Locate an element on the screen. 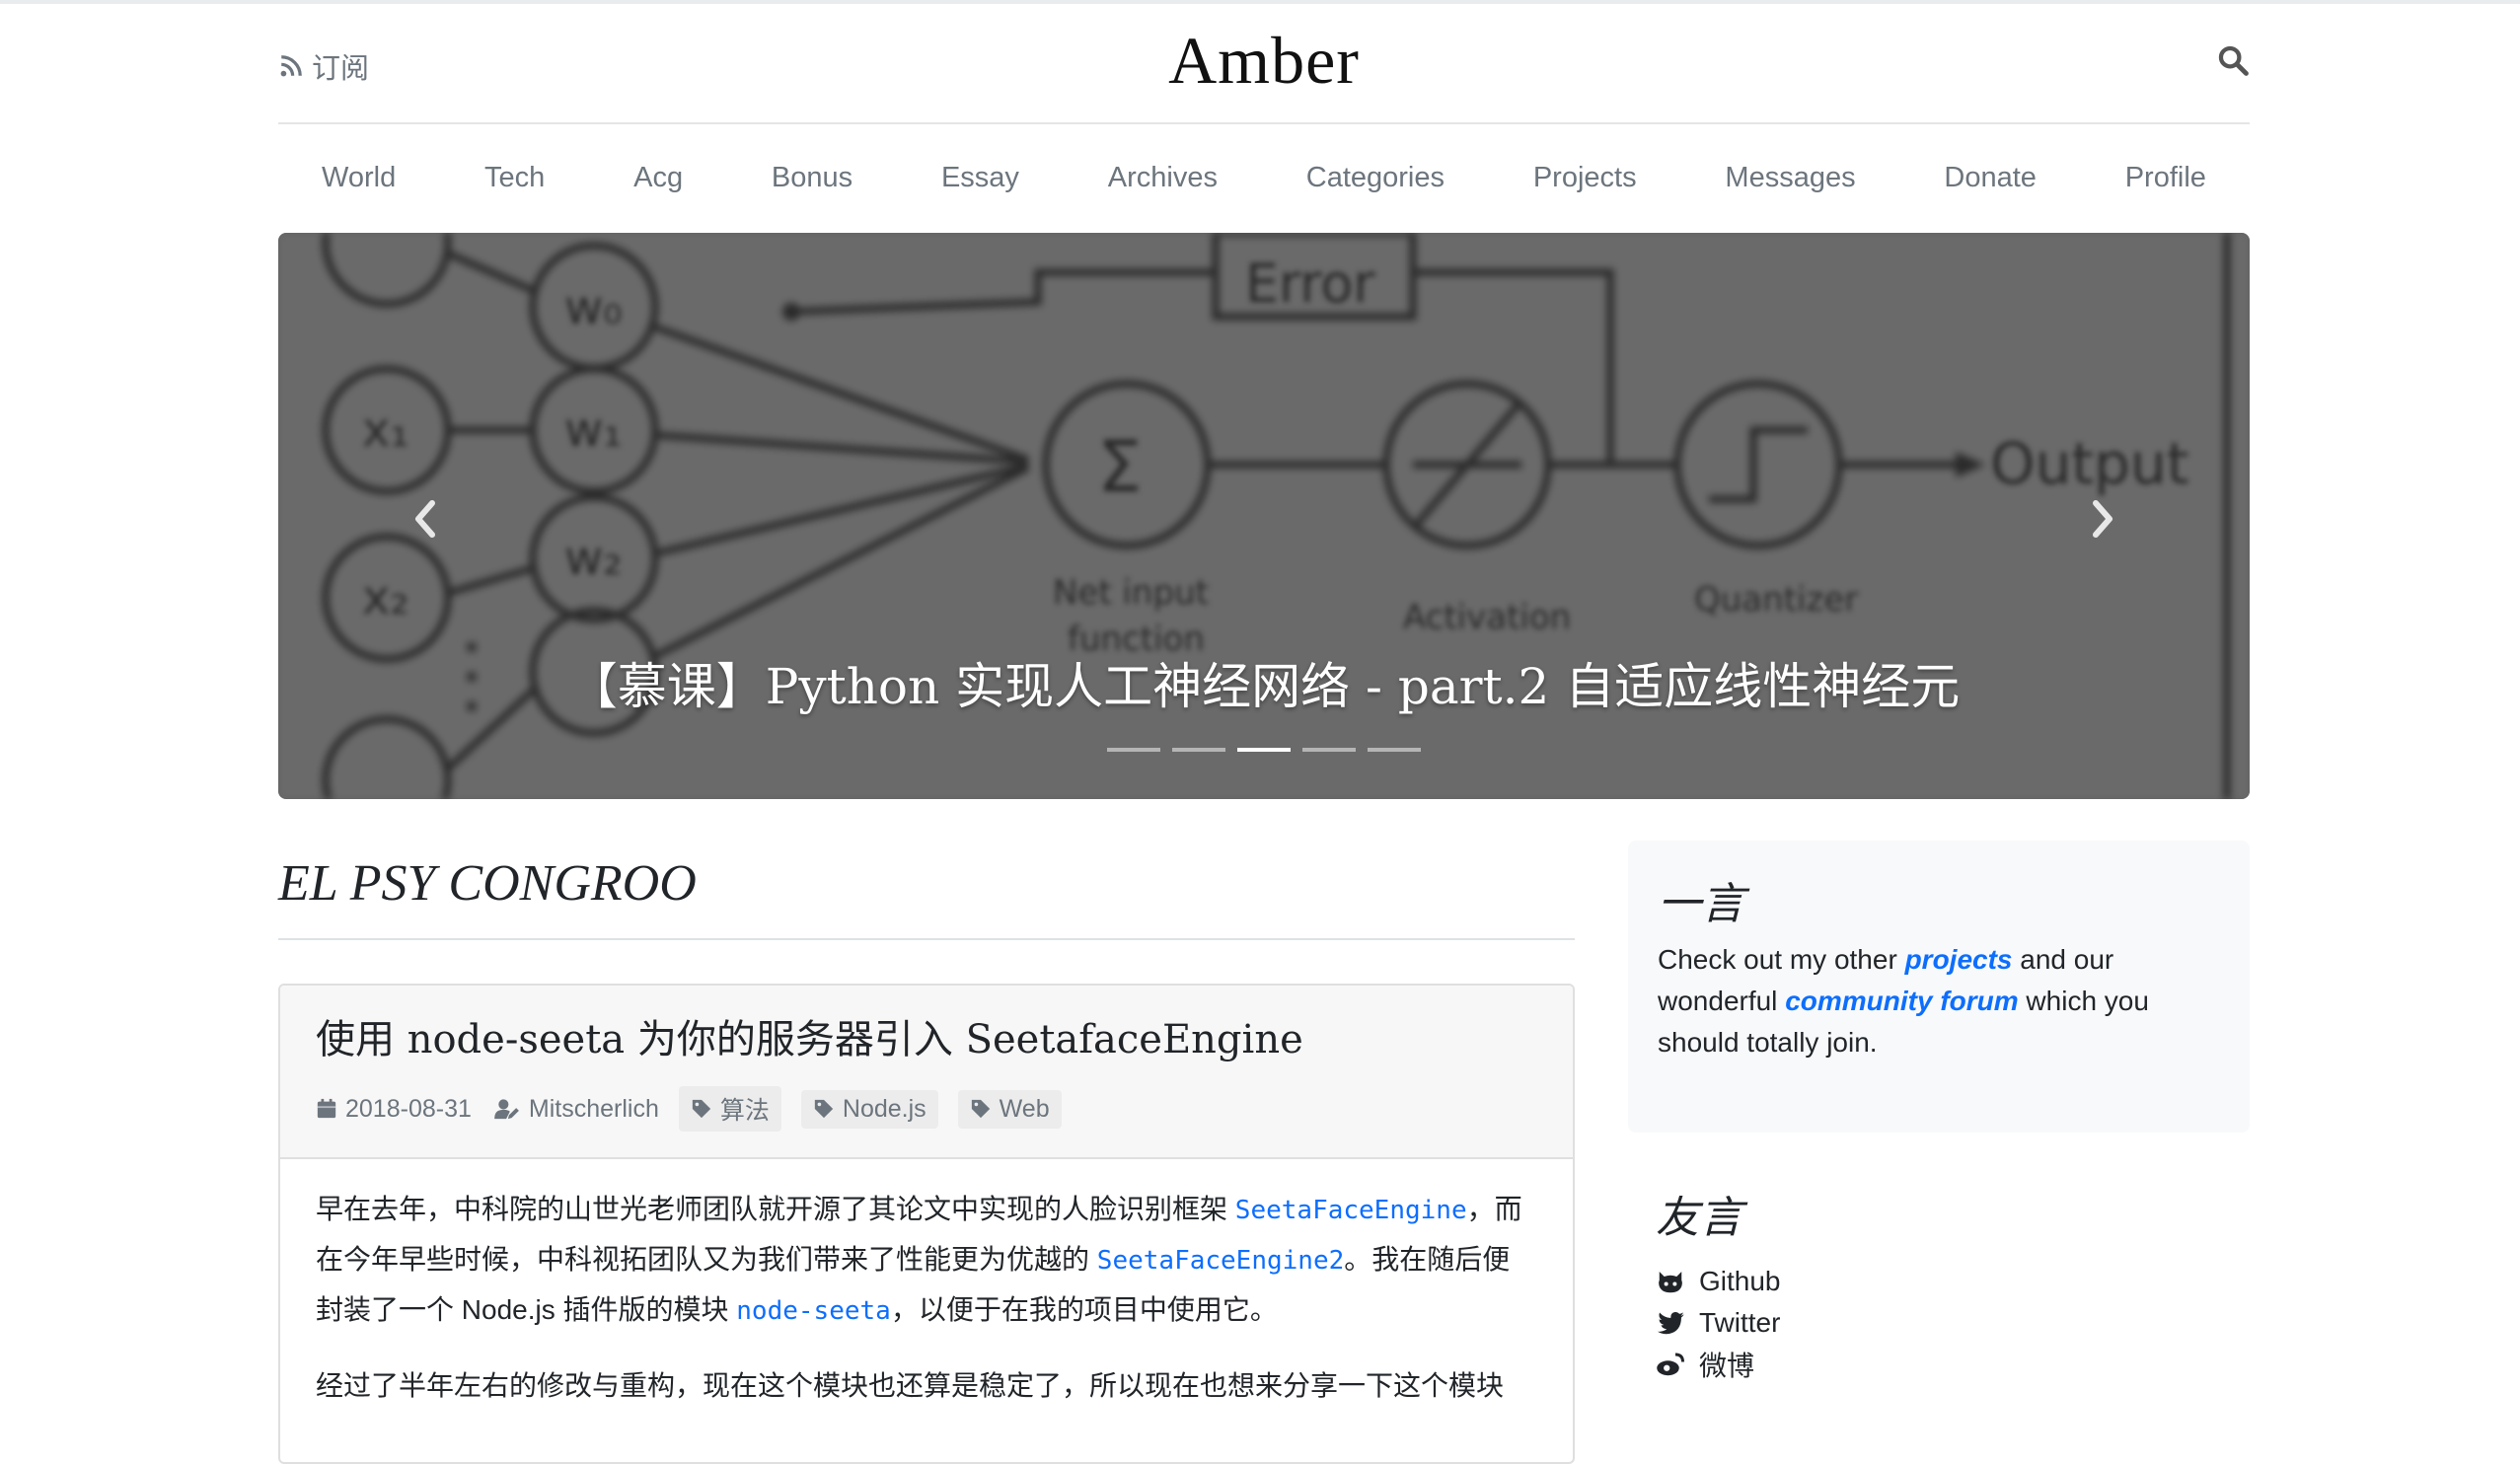  projects-link: projects is located at coordinates (1959, 959).